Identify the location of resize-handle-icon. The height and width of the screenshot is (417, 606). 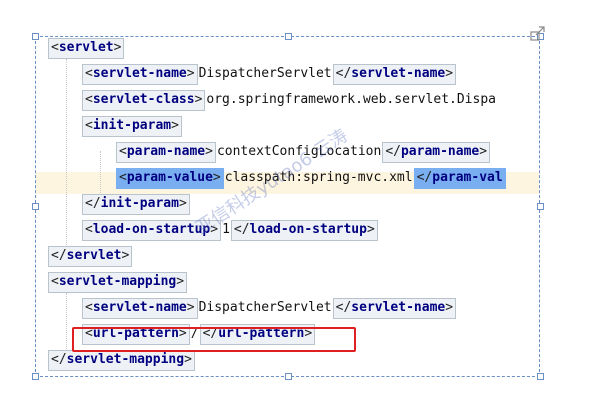
(538, 33).